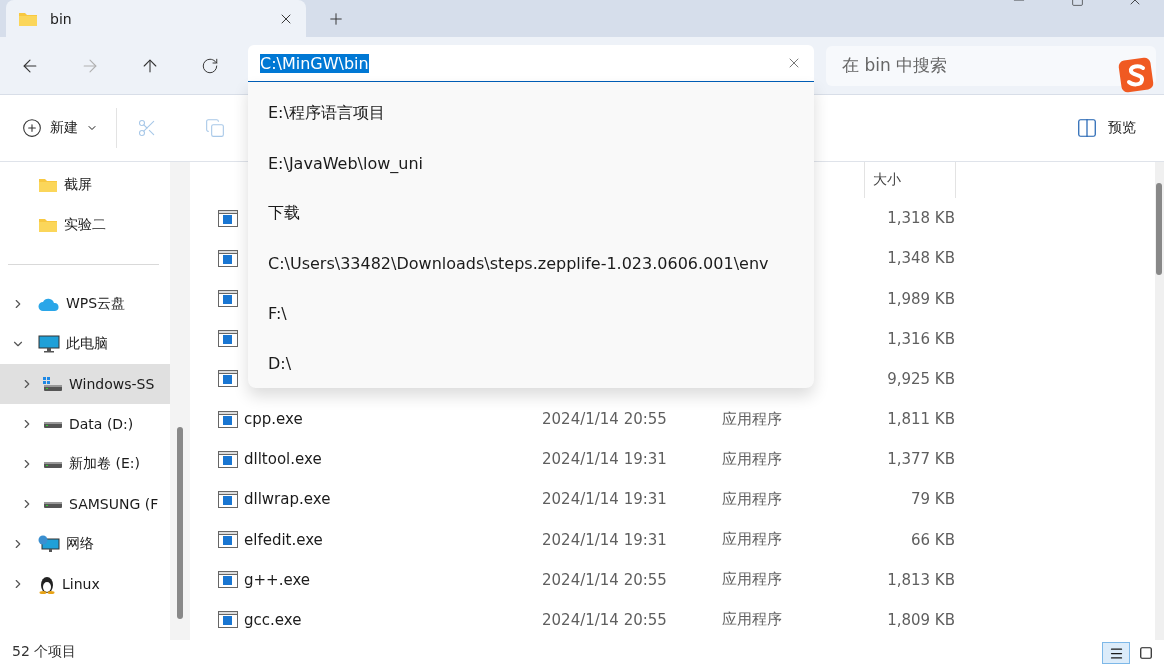  I want to click on file-name: gcc.exe, so click(273, 619).